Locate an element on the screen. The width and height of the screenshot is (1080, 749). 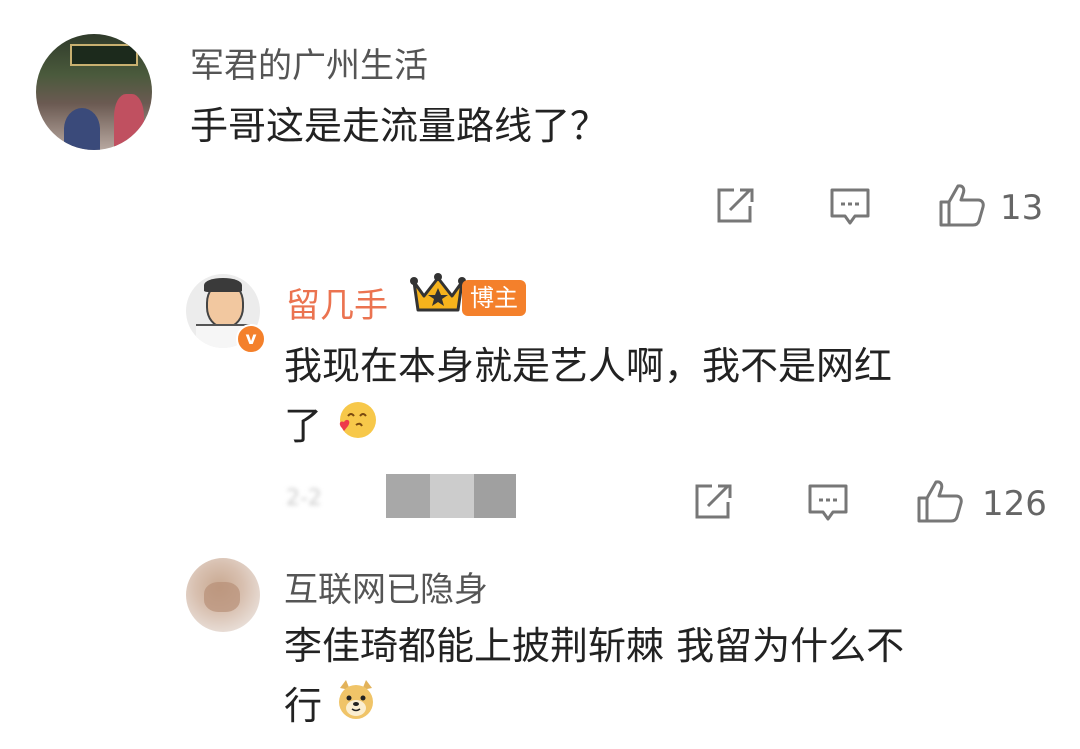
comment-username: 互联网已隐身 is located at coordinates (386, 586).